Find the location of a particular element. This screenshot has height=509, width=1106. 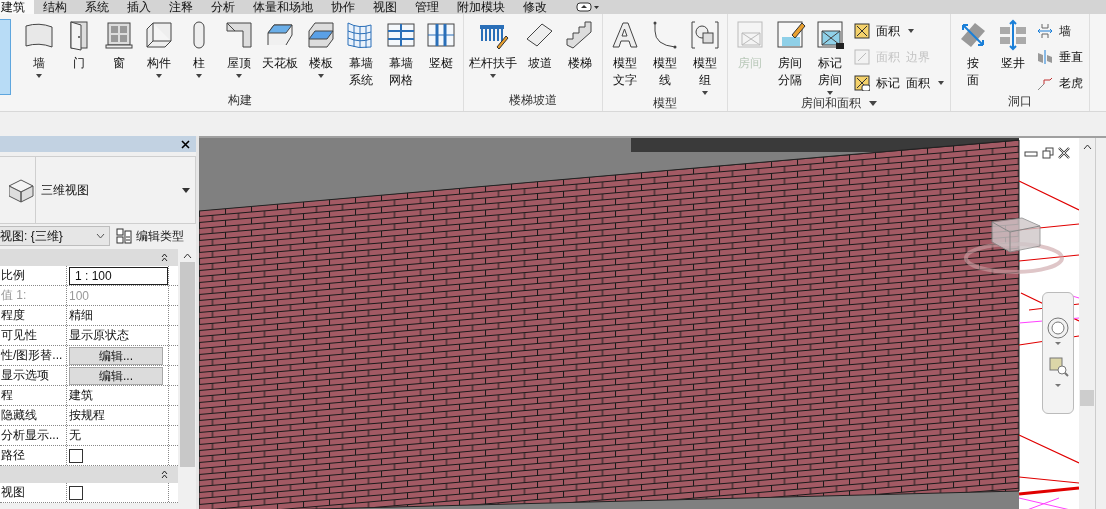

ribbon-button: 楼梯 is located at coordinates (580, 45).